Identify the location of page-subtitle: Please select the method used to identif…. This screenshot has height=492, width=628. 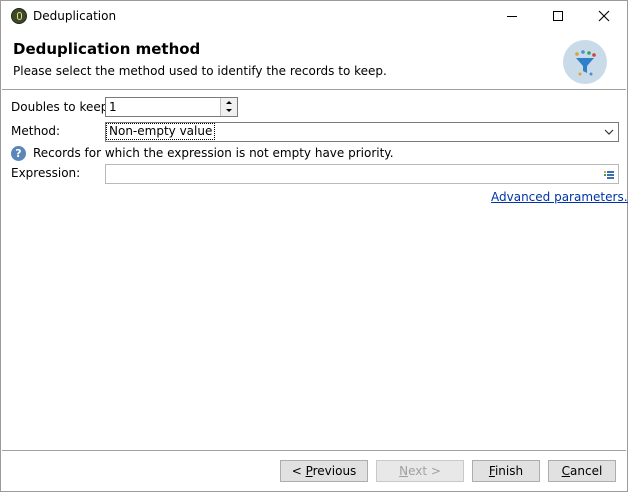
(200, 71).